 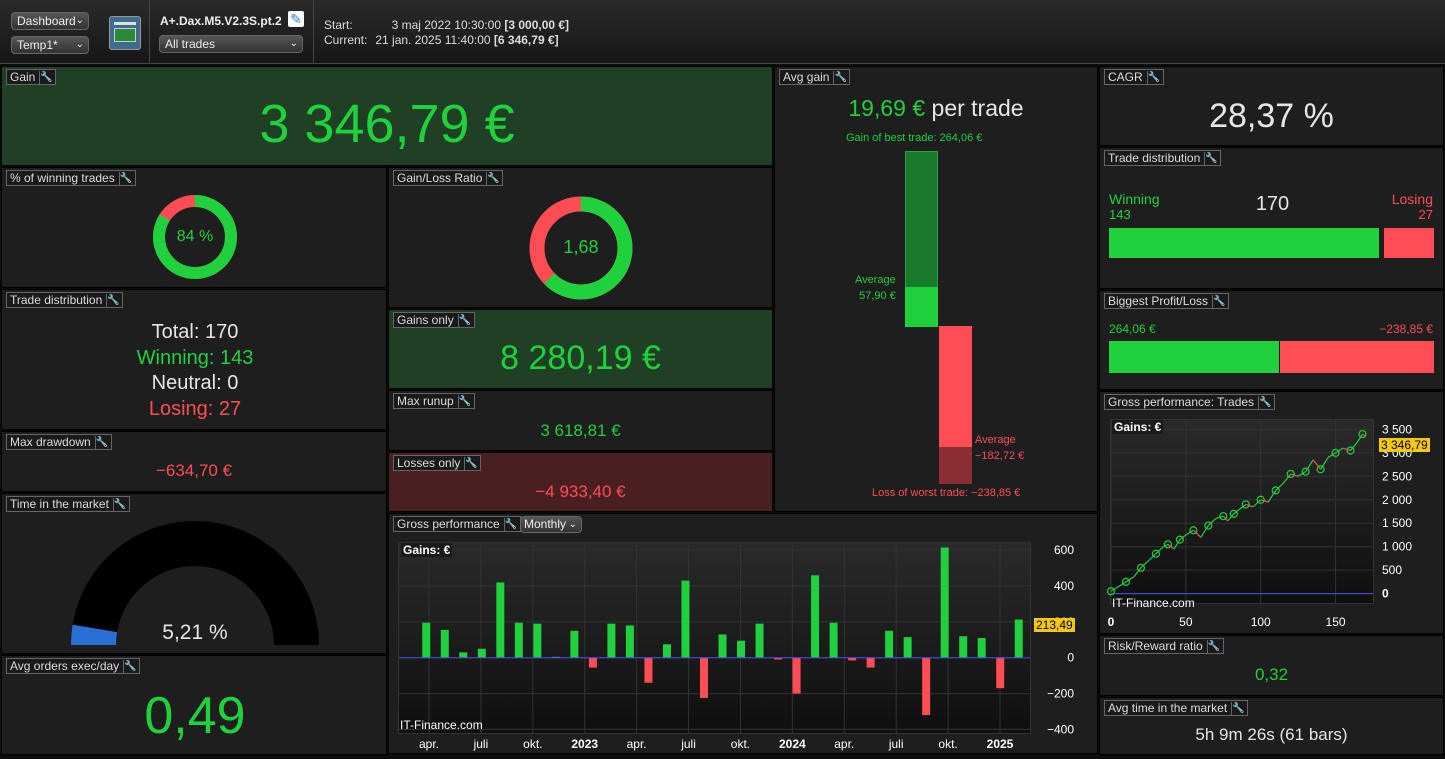 What do you see at coordinates (1271, 106) in the screenshot?
I see `cagr-panel: CAGR 🔧 28,37 %` at bounding box center [1271, 106].